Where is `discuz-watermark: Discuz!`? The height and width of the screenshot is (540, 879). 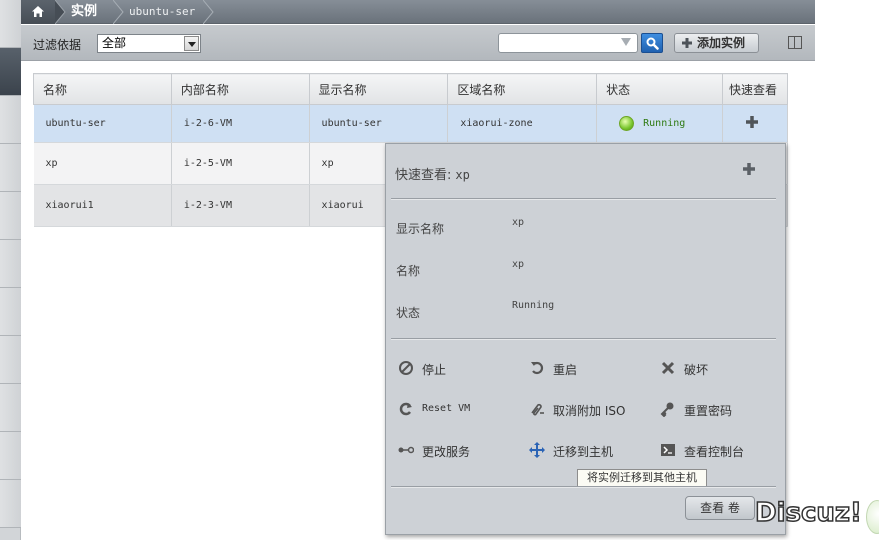 discuz-watermark: Discuz! is located at coordinates (808, 513).